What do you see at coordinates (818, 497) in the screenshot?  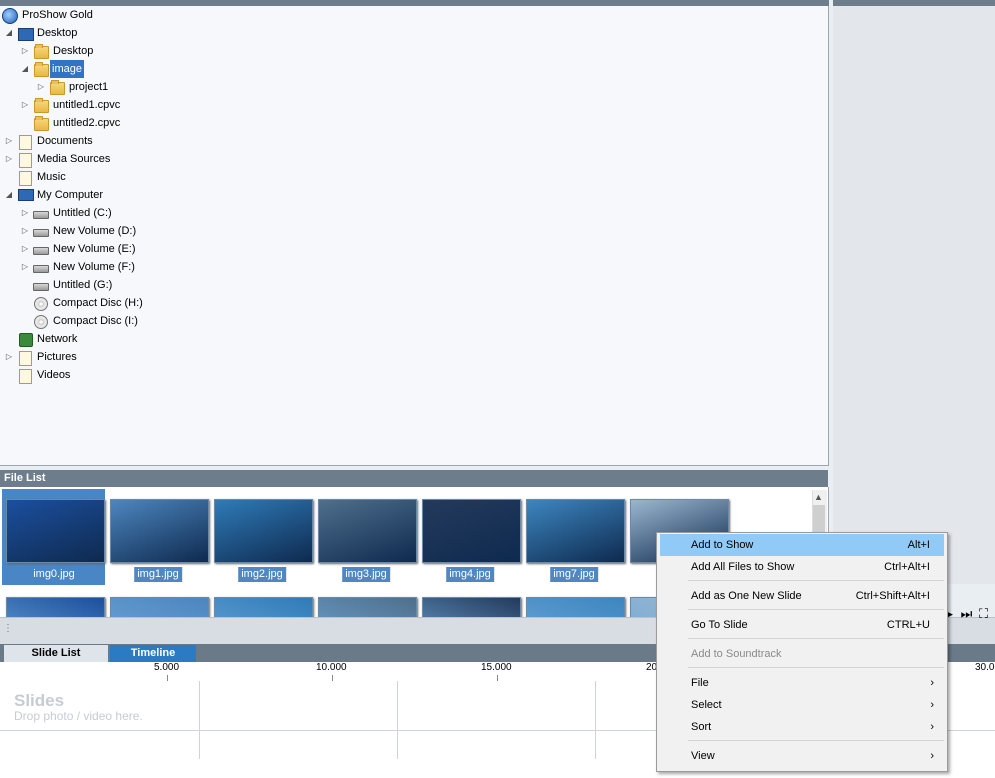 I see `scroll-up-icon: ▲` at bounding box center [818, 497].